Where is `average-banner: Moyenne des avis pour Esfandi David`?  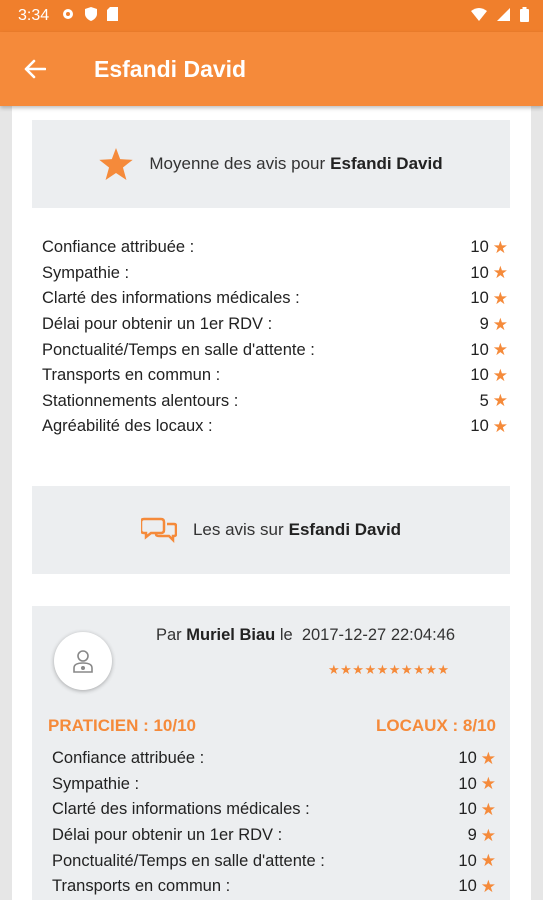 average-banner: Moyenne des avis pour Esfandi David is located at coordinates (271, 164).